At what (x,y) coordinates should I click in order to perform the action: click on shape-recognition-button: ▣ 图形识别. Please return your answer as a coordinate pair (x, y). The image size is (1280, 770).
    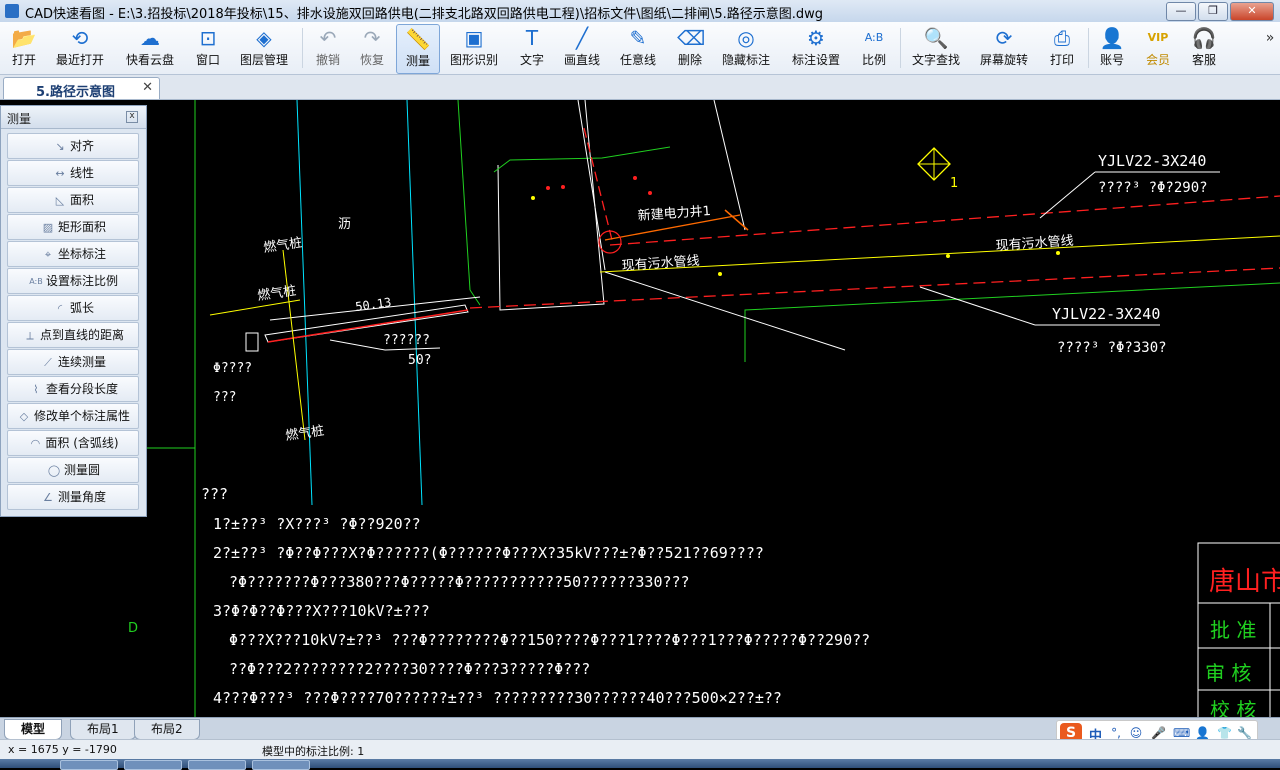
    Looking at the image, I should click on (474, 48).